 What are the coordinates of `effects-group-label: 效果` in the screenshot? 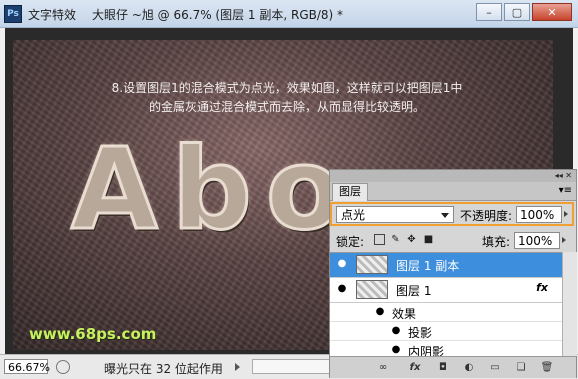 It's located at (404, 314).